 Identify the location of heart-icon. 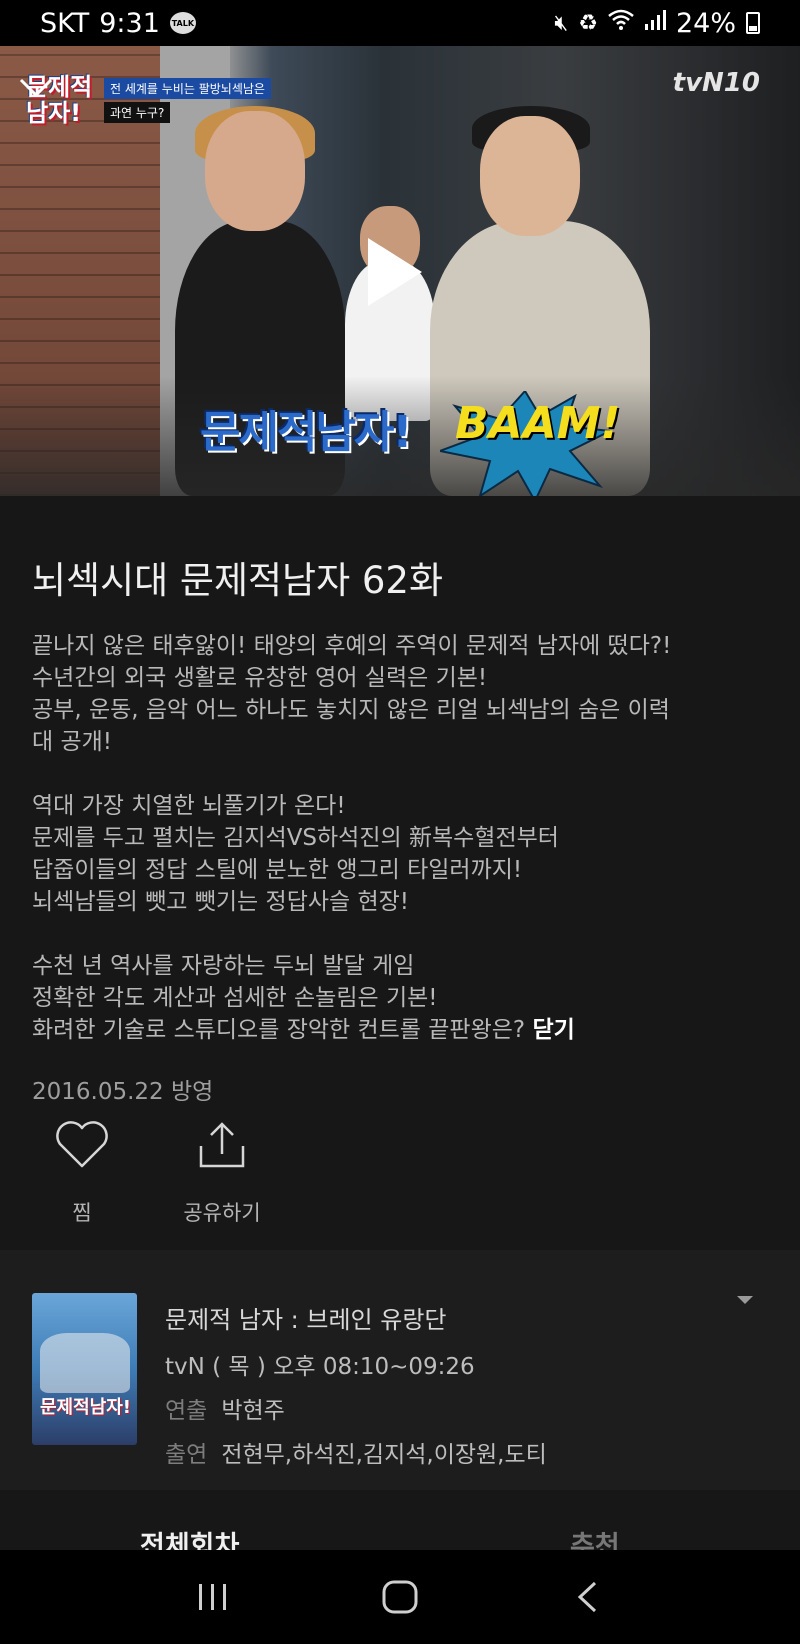
(82, 1145).